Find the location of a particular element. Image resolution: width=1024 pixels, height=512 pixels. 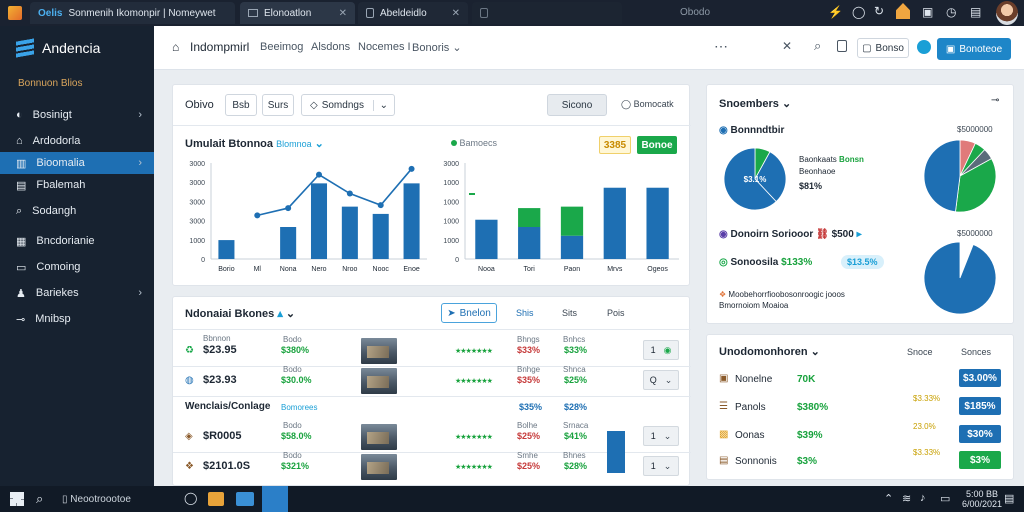

value-badge: $3% is located at coordinates (980, 460).